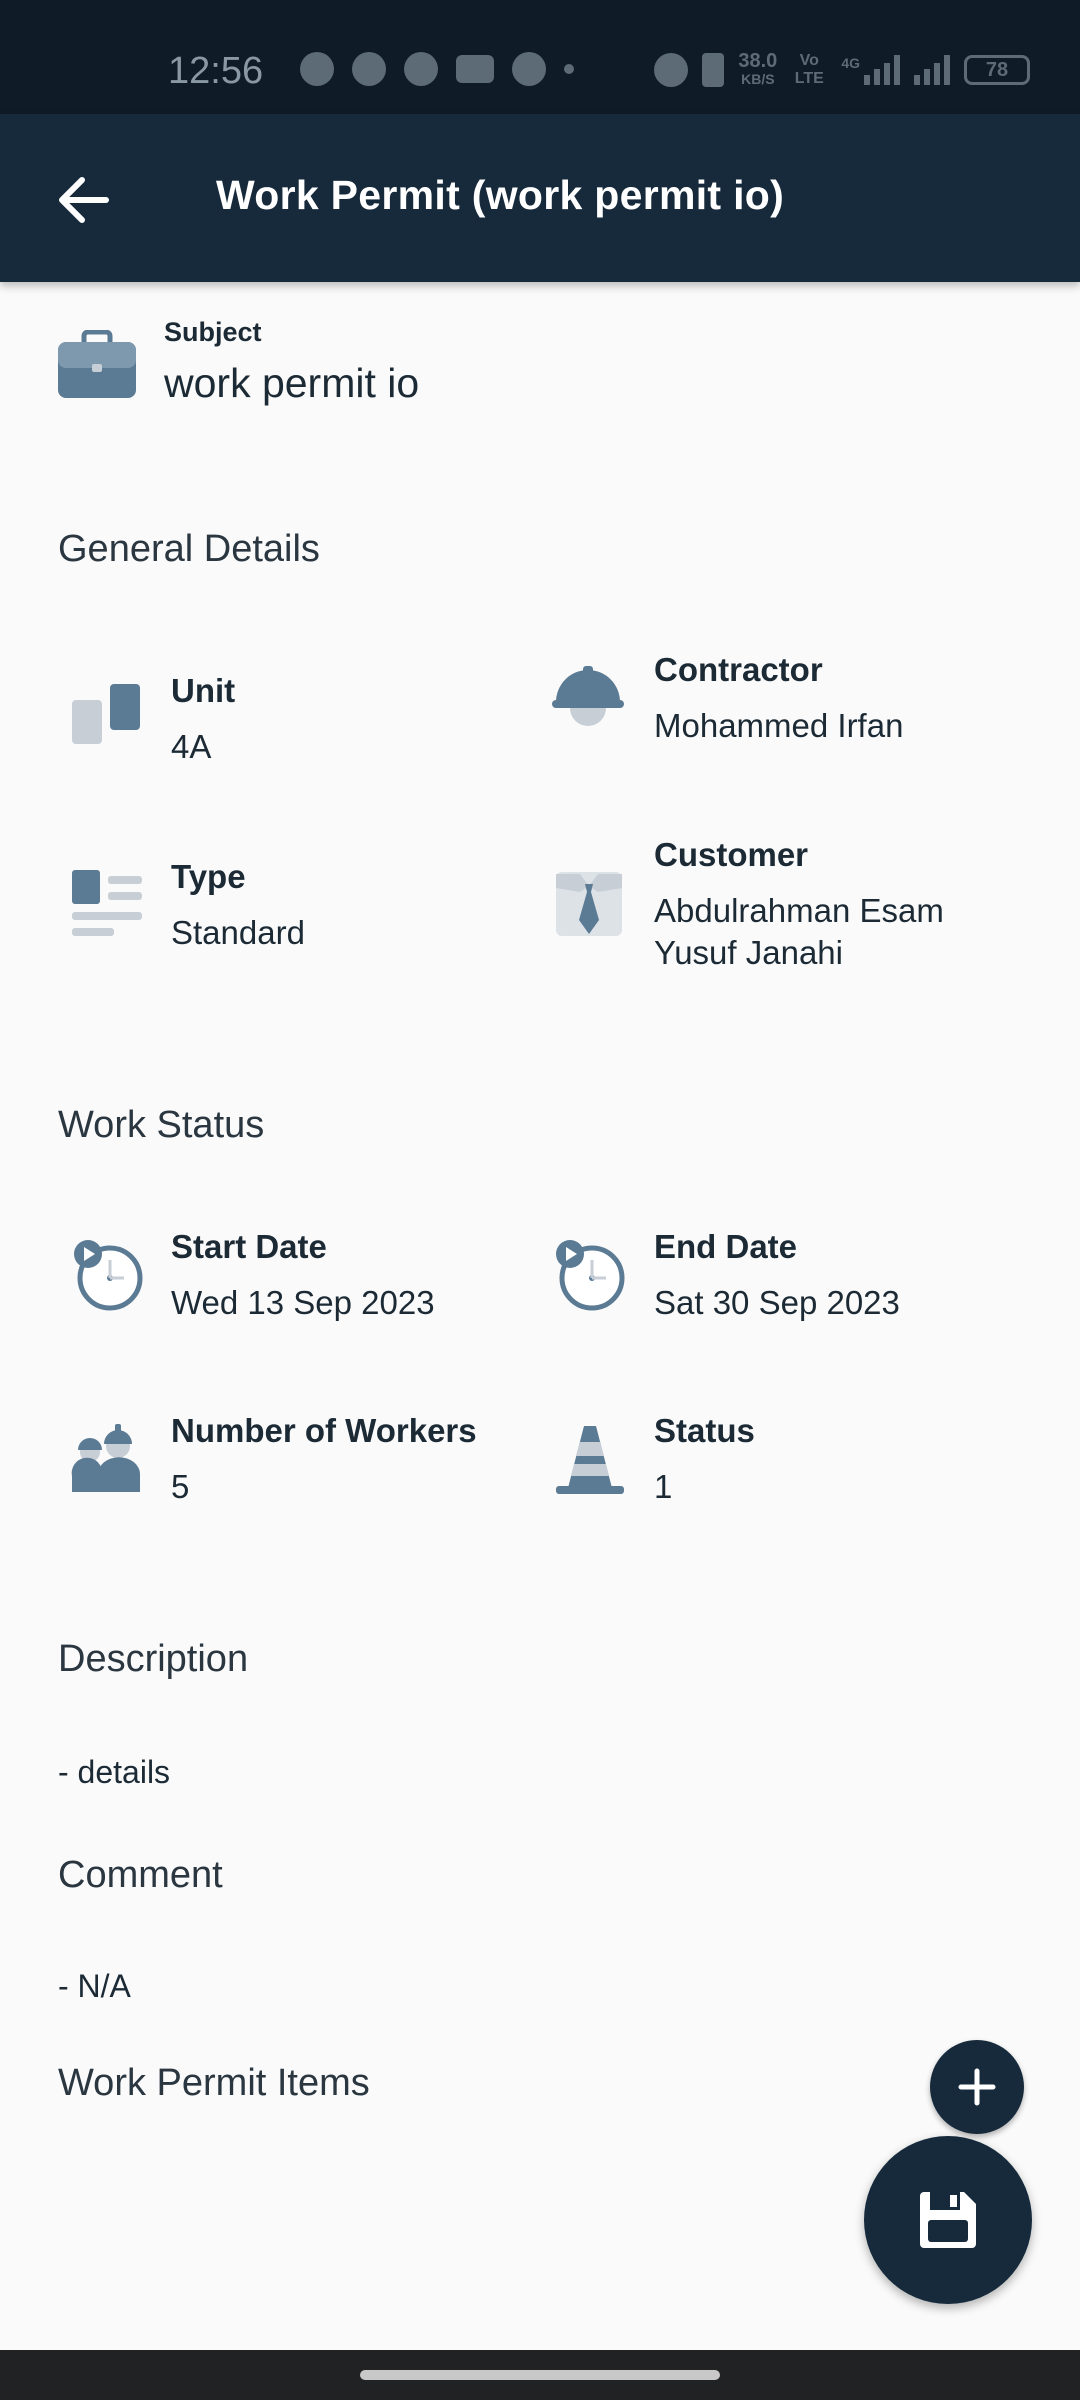  Describe the element at coordinates (114, 1772) in the screenshot. I see `description-value: - details` at that location.